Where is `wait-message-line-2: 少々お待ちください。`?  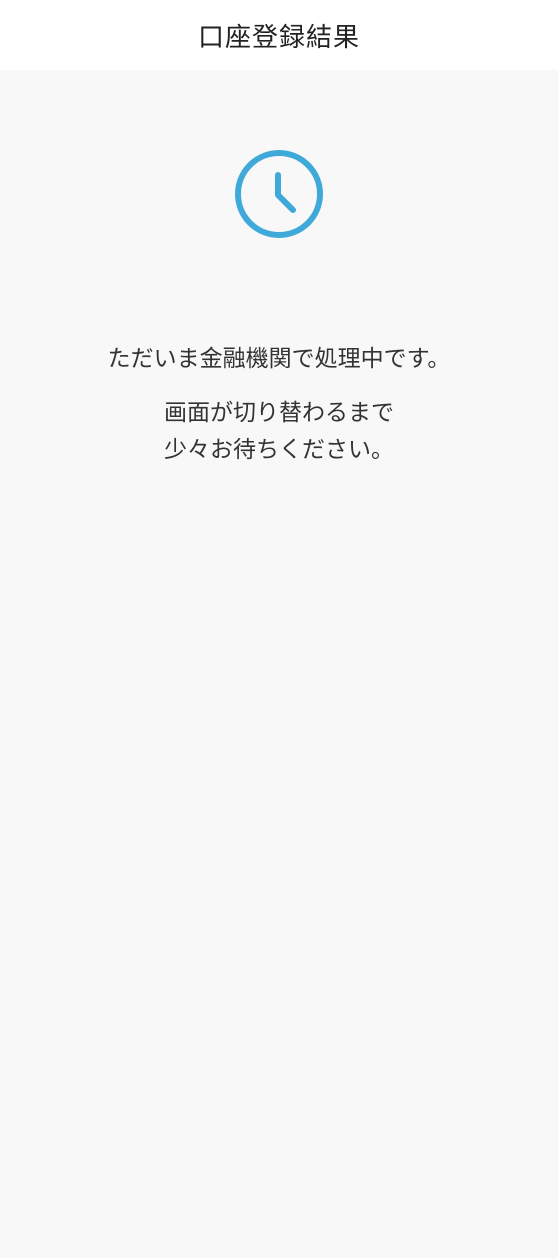
wait-message-line-2: 少々お待ちください。 is located at coordinates (279, 450).